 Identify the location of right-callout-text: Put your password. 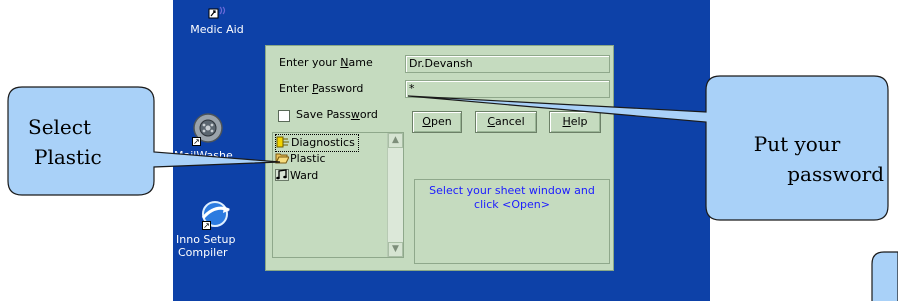
(818, 159).